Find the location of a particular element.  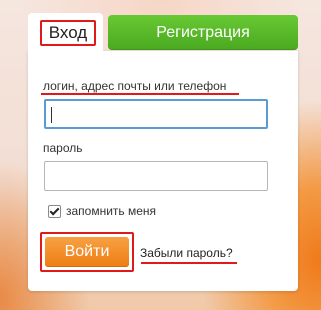

remember-me: запомнить меня is located at coordinates (102, 211).